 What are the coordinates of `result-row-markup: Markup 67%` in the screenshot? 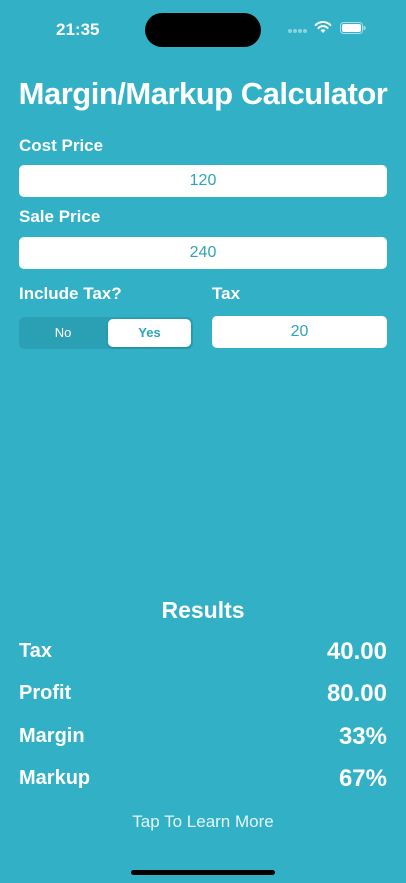 It's located at (203, 781).